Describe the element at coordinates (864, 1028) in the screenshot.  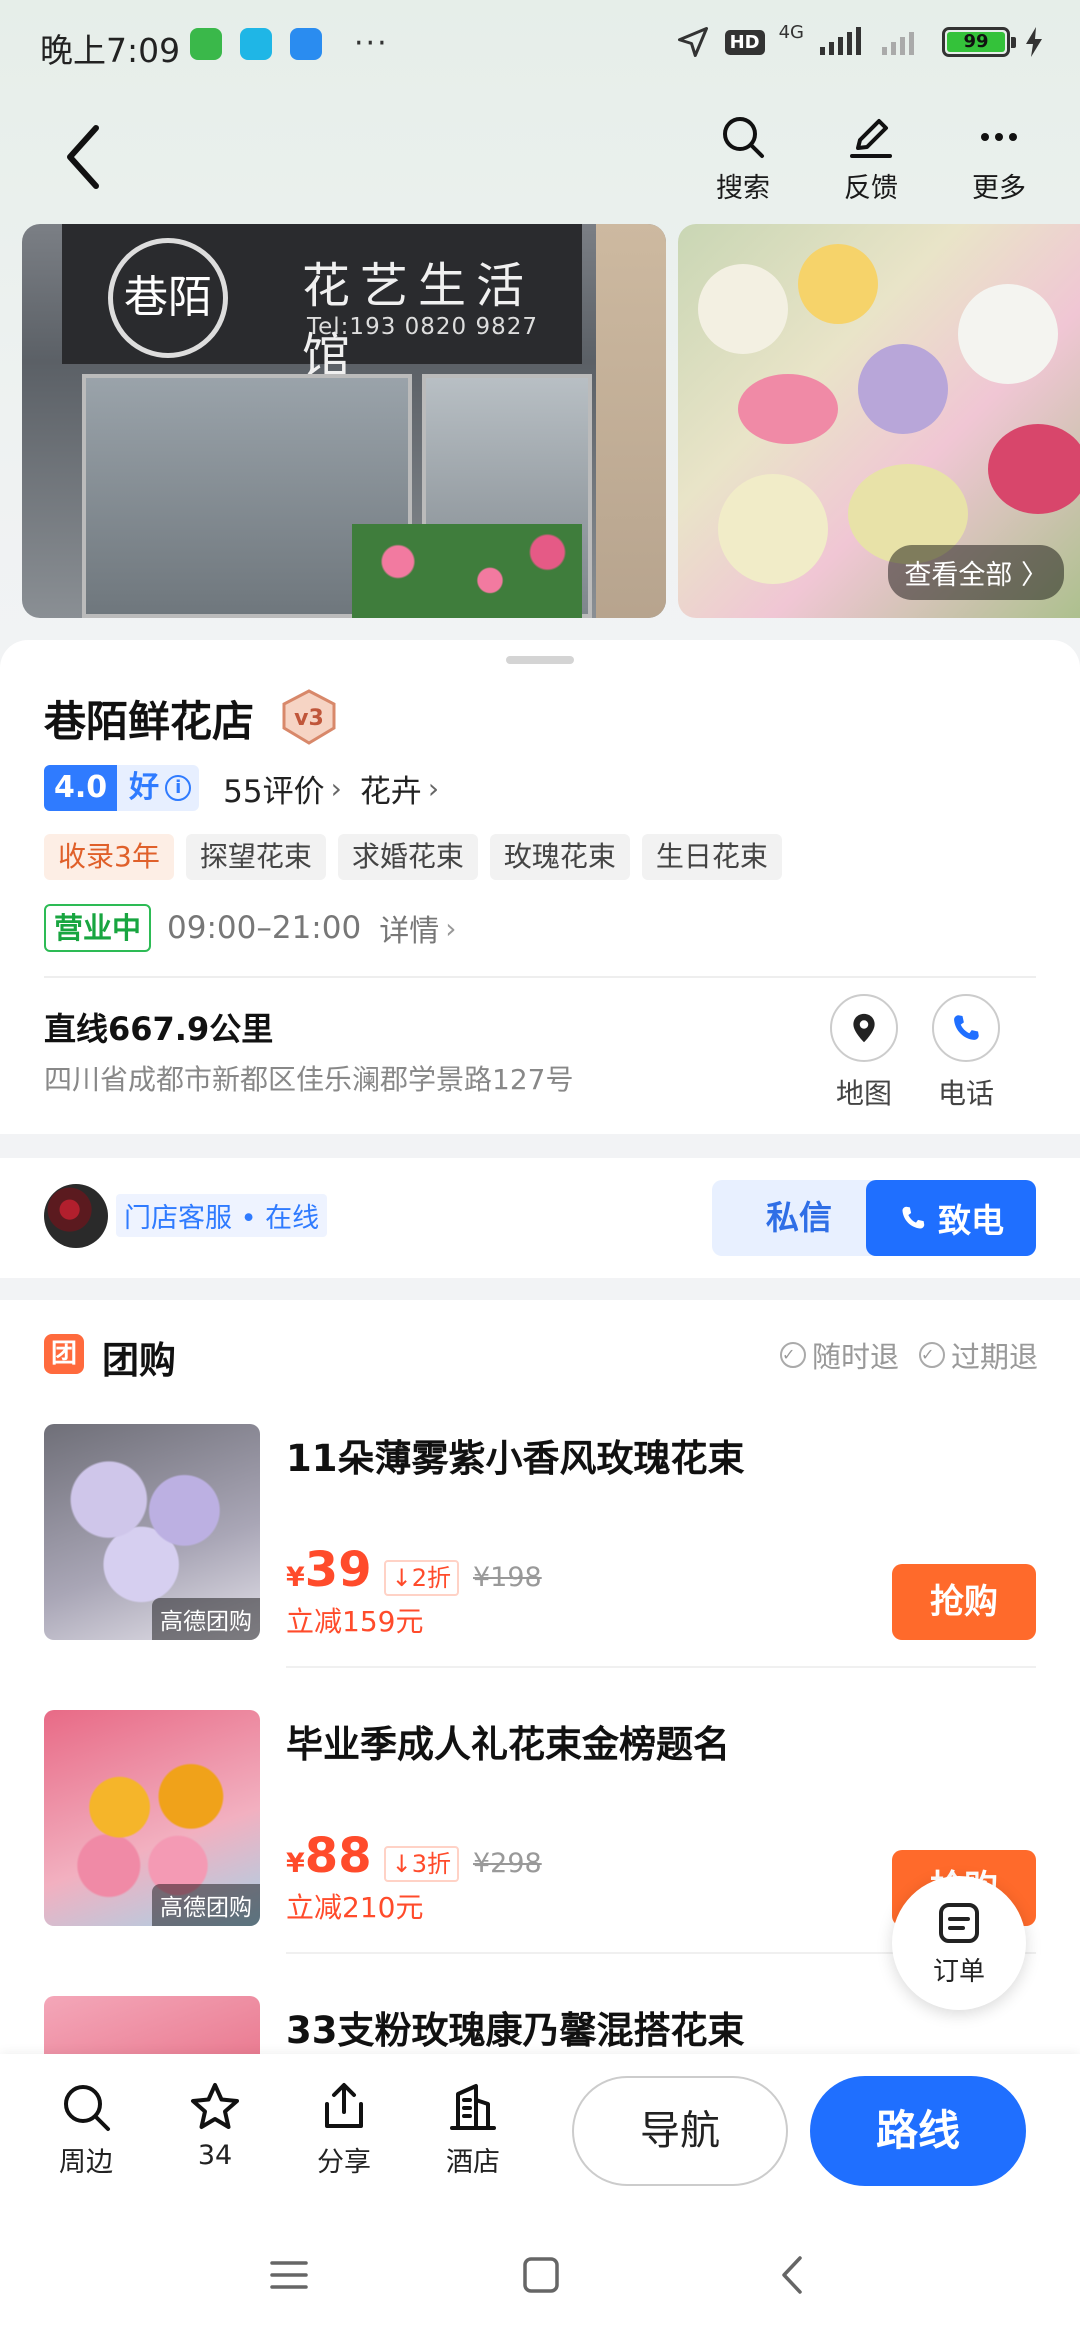
I see `map-pin-icon` at that location.